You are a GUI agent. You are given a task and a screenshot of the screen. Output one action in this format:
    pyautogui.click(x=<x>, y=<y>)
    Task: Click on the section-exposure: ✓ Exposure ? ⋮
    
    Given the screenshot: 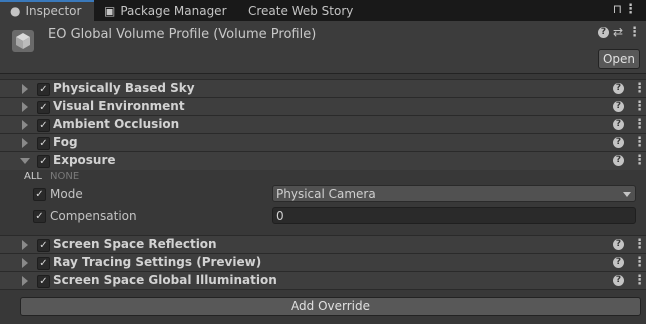 What is the action you would take?
    pyautogui.click(x=323, y=160)
    